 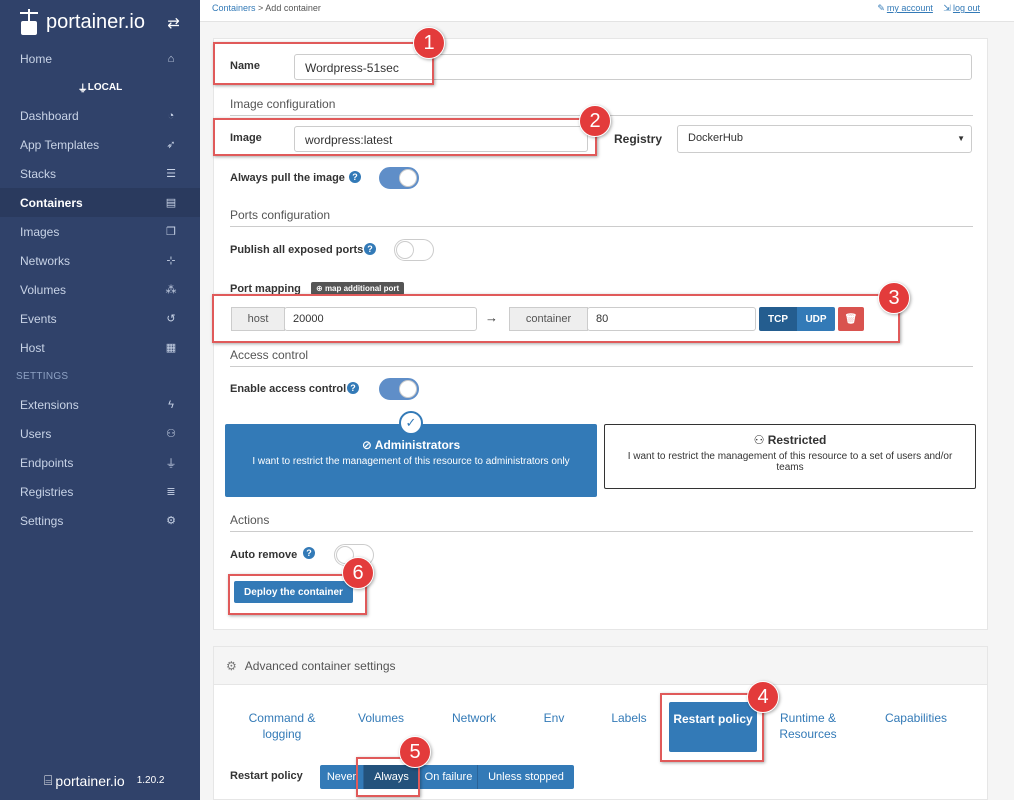 What do you see at coordinates (100, 173) in the screenshot?
I see `sidebar-item-stacks: Stacks ☰` at bounding box center [100, 173].